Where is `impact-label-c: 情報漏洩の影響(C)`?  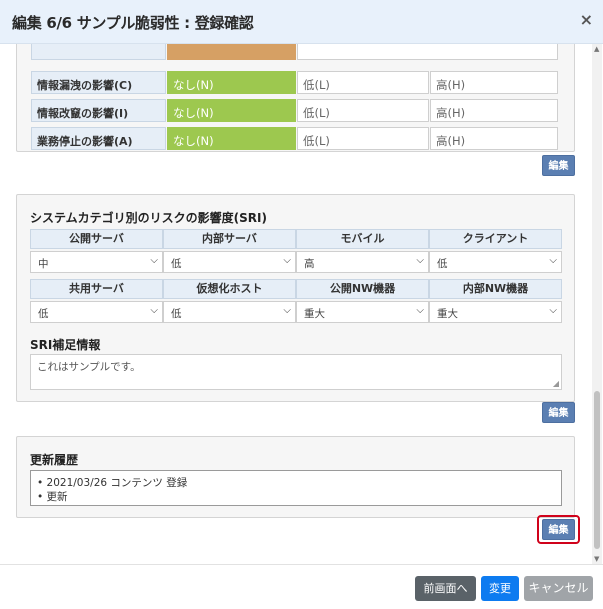
impact-label-c: 情報漏洩の影響(C) is located at coordinates (98, 82).